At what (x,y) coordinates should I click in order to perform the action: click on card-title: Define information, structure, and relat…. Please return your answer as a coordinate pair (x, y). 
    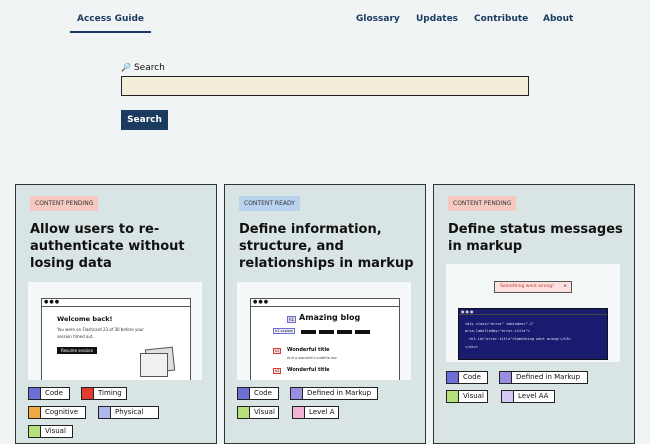
    Looking at the image, I should click on (329, 246).